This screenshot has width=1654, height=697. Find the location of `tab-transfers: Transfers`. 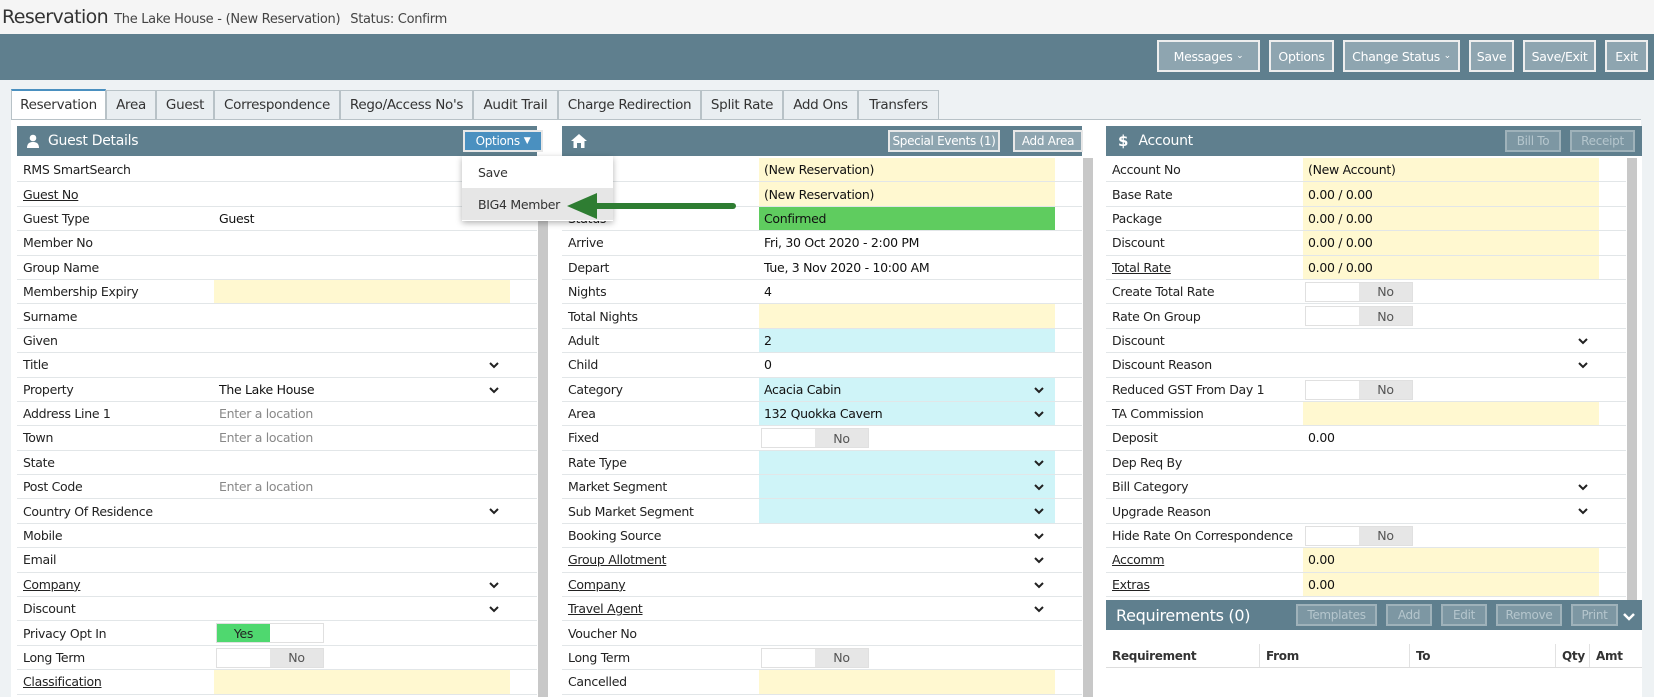

tab-transfers: Transfers is located at coordinates (898, 104).